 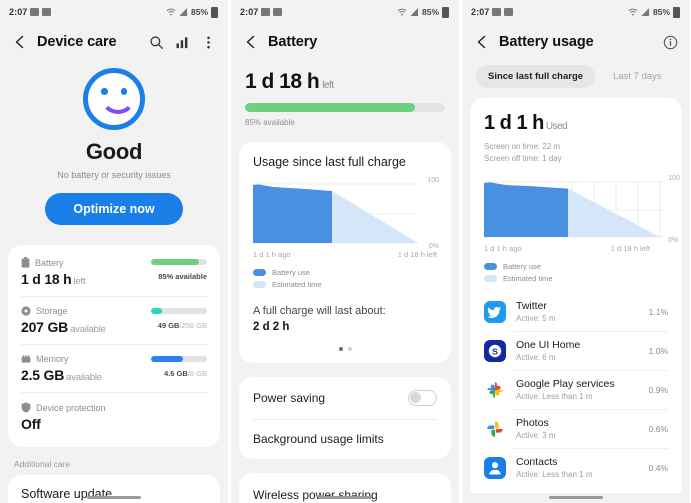 What do you see at coordinates (208, 42) in the screenshot?
I see `more-vert-icon` at bounding box center [208, 42].